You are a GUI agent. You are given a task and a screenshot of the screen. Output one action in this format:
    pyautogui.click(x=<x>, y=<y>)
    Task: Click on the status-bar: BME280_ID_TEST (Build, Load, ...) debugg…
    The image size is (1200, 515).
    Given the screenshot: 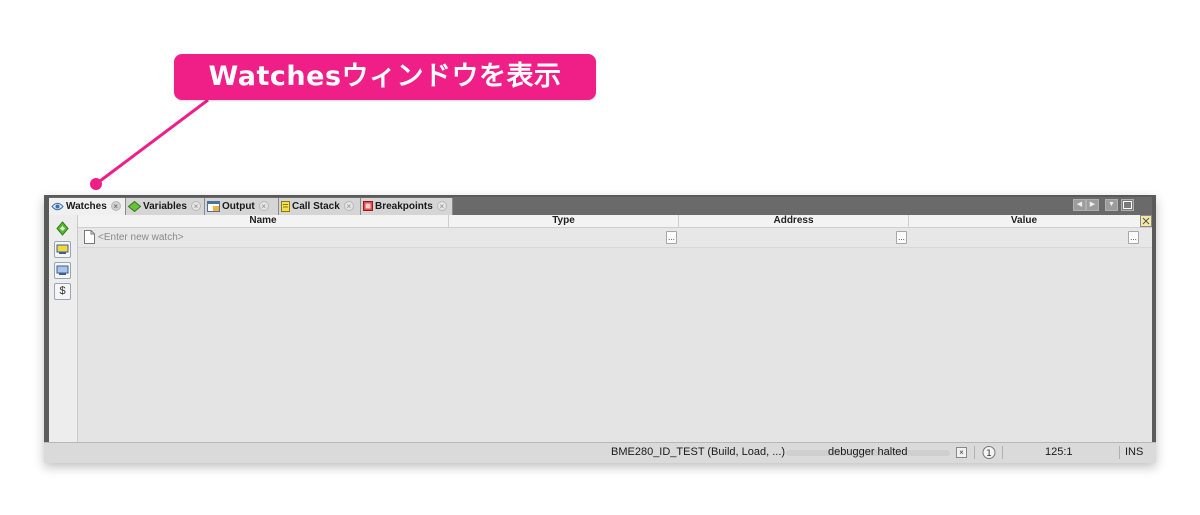 What is the action you would take?
    pyautogui.click(x=600, y=452)
    